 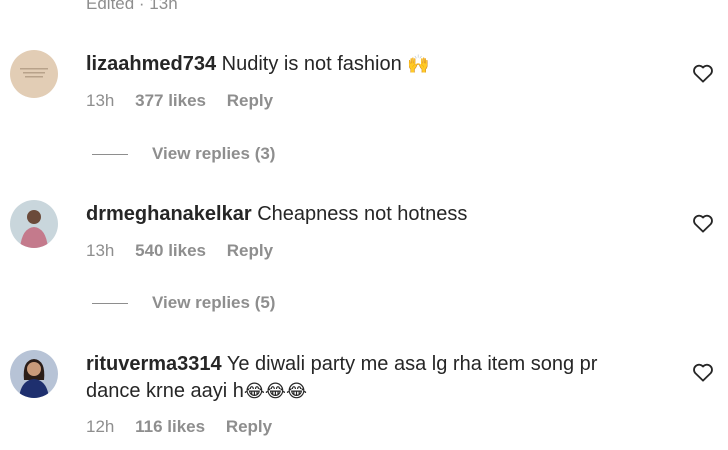 I want to click on comment-likes: 540 likes, so click(x=170, y=250).